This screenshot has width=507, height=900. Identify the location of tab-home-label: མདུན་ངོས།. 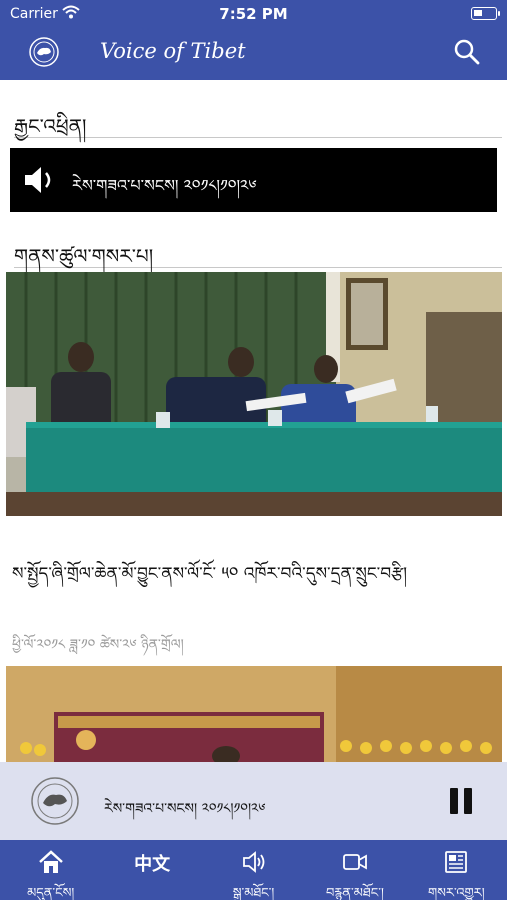
(51, 893).